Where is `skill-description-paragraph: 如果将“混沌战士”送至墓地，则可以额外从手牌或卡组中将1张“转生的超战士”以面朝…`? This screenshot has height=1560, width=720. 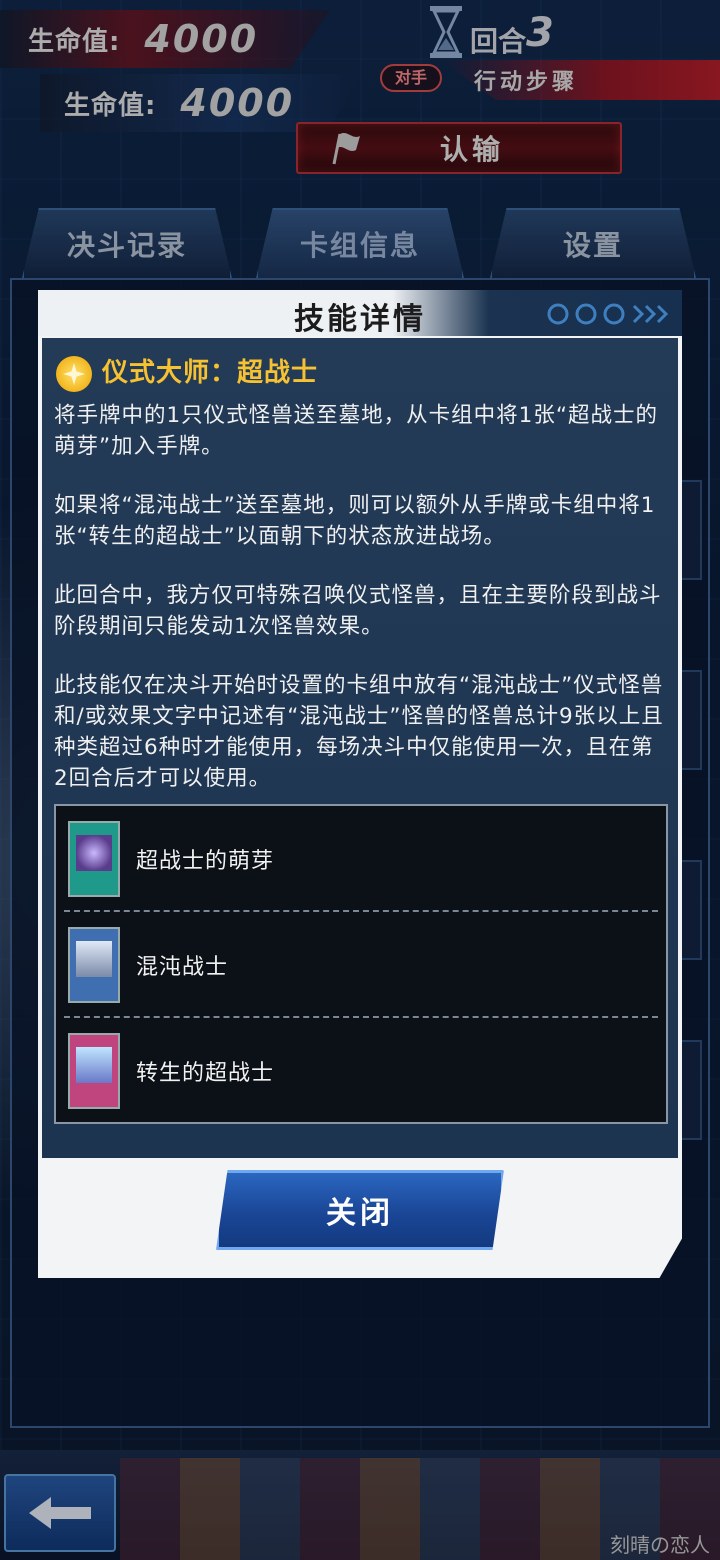 skill-description-paragraph: 如果将“混沌战士”送至墓地，则可以额外从手牌或卡组中将1张“转生的超战士”以面朝… is located at coordinates (355, 521).